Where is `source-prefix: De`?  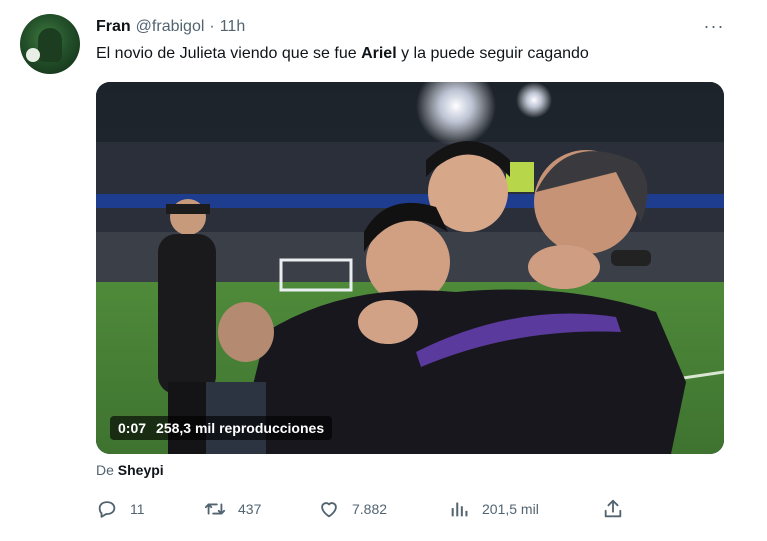 source-prefix: De is located at coordinates (105, 470).